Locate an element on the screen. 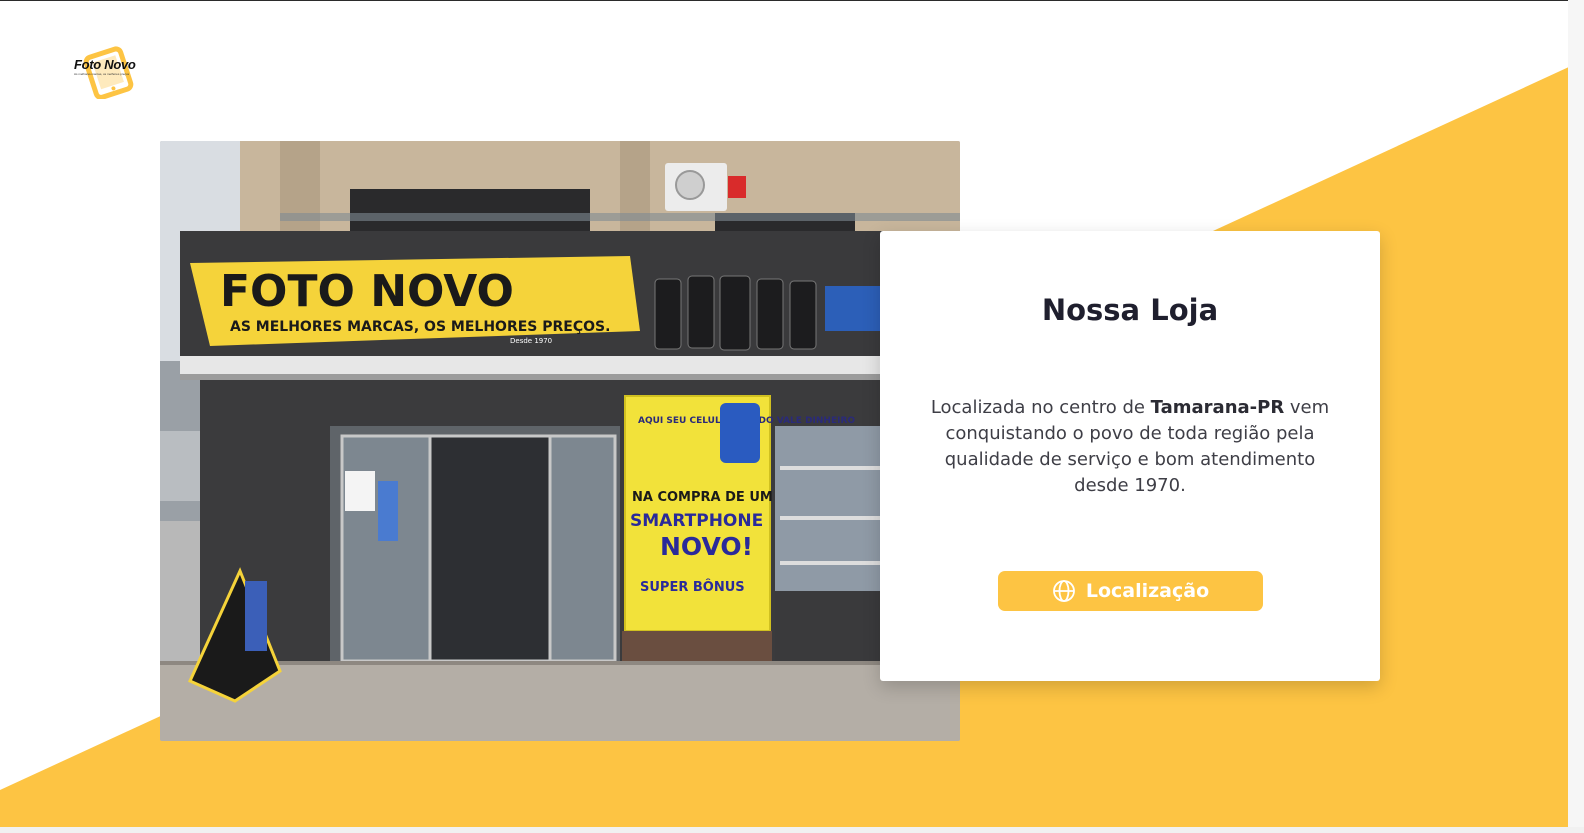 This screenshot has height=833, width=1584. scrollbar-track is located at coordinates (1576, 416).